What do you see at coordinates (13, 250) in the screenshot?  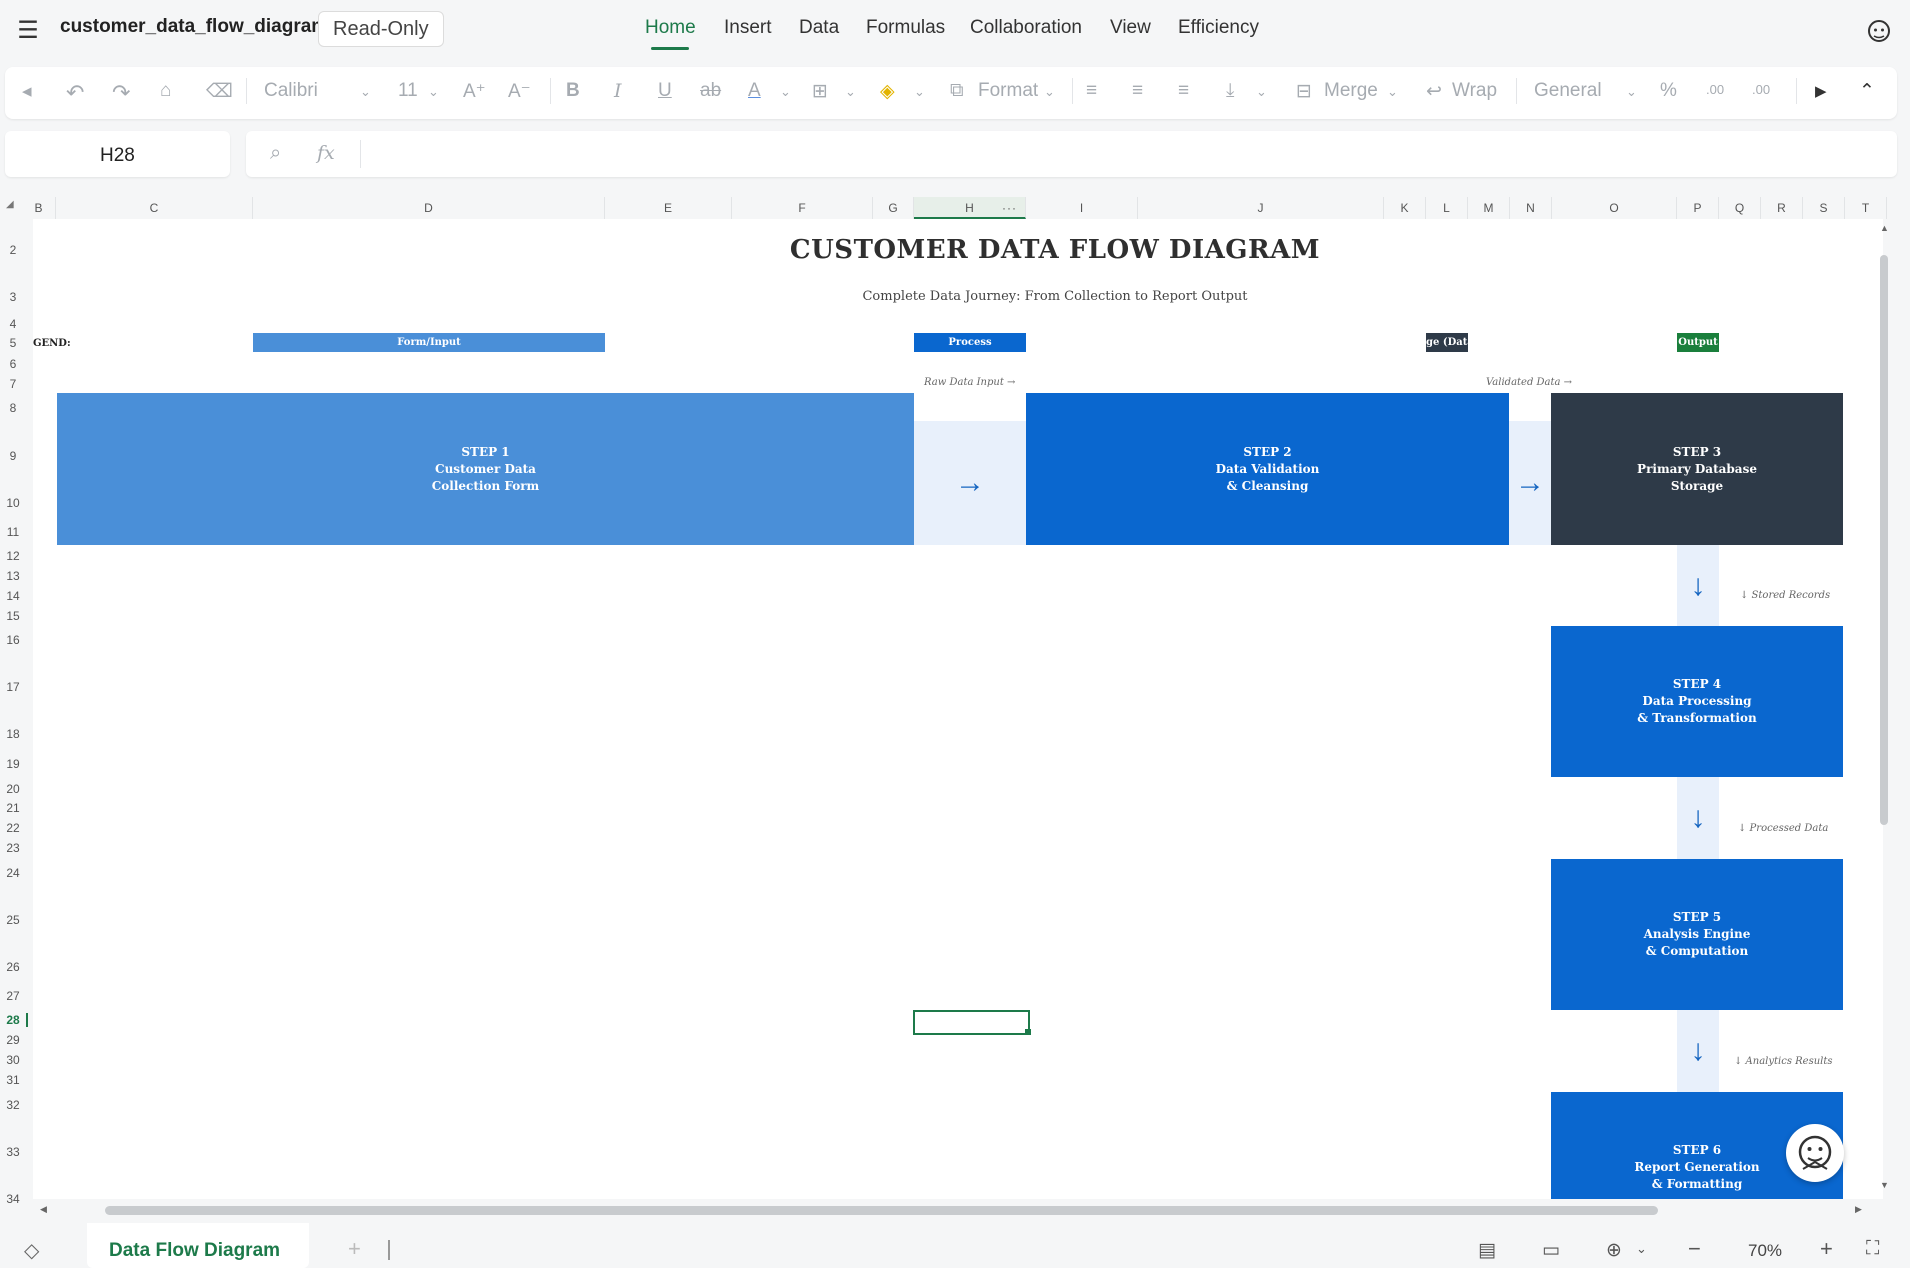 I see `row-header: 2` at bounding box center [13, 250].